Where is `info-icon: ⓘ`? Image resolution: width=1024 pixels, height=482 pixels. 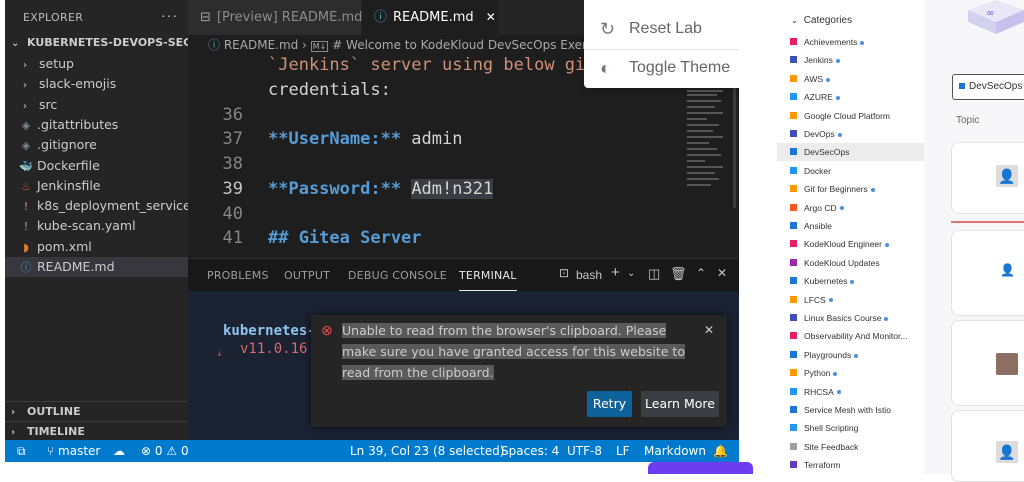 info-icon: ⓘ is located at coordinates (381, 17).